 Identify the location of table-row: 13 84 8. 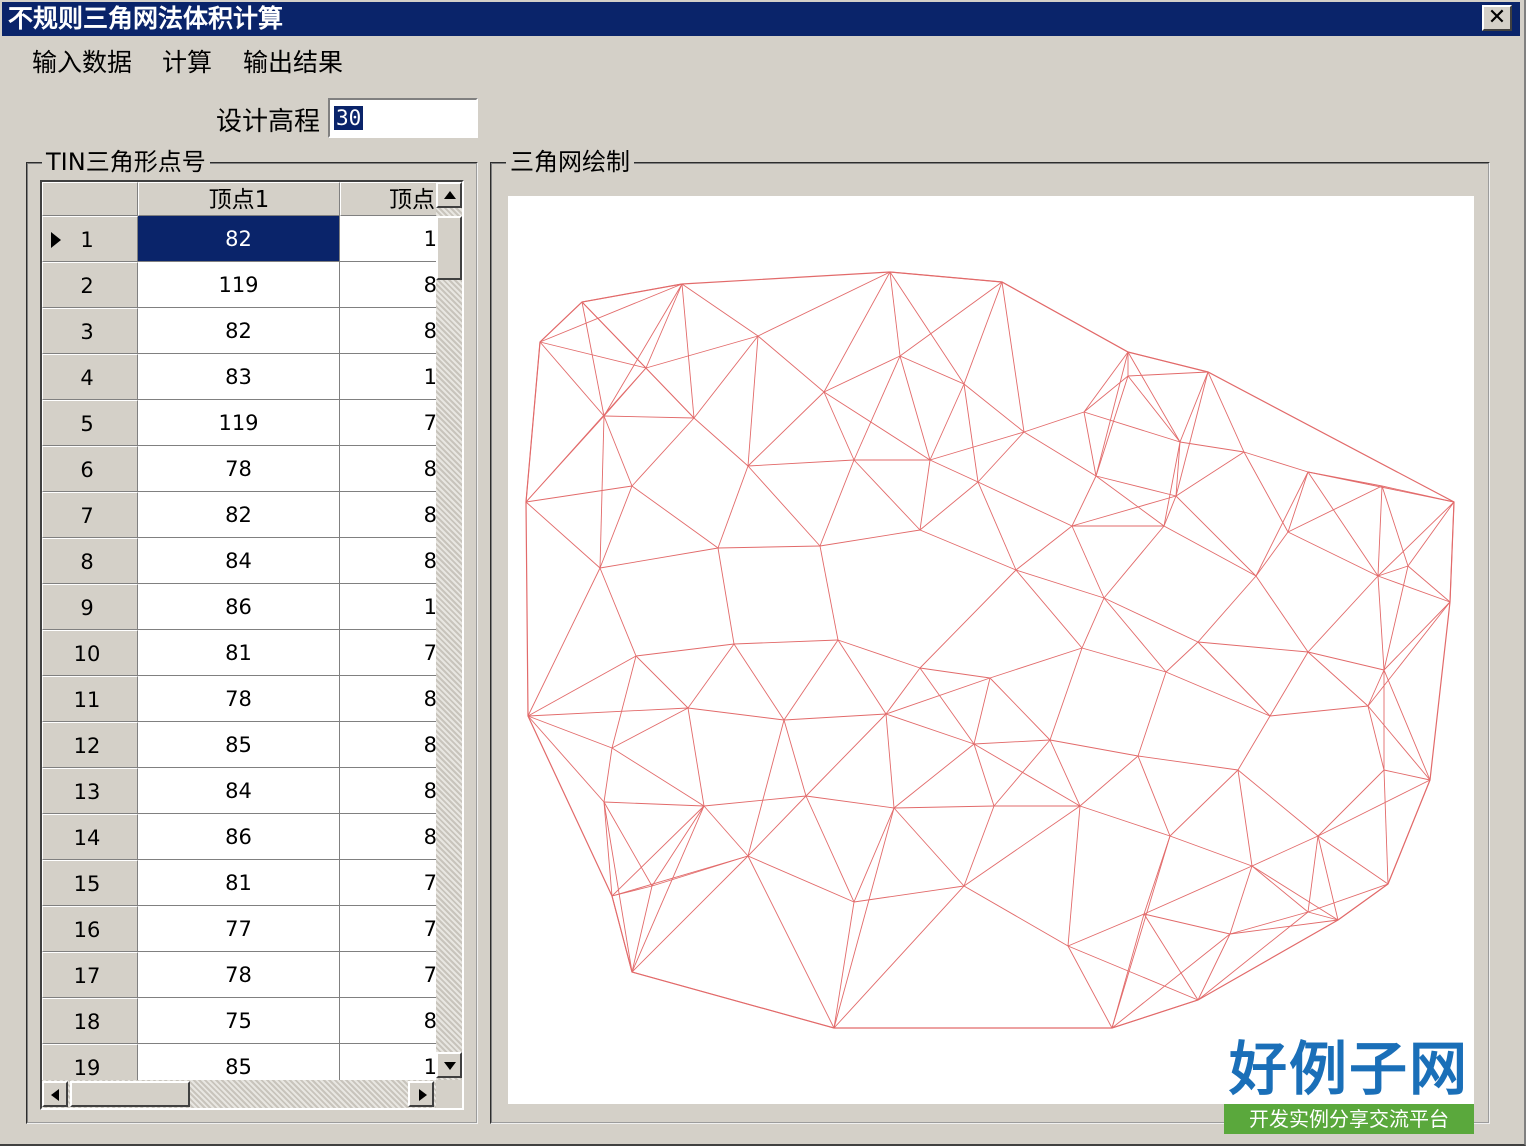
(239, 791).